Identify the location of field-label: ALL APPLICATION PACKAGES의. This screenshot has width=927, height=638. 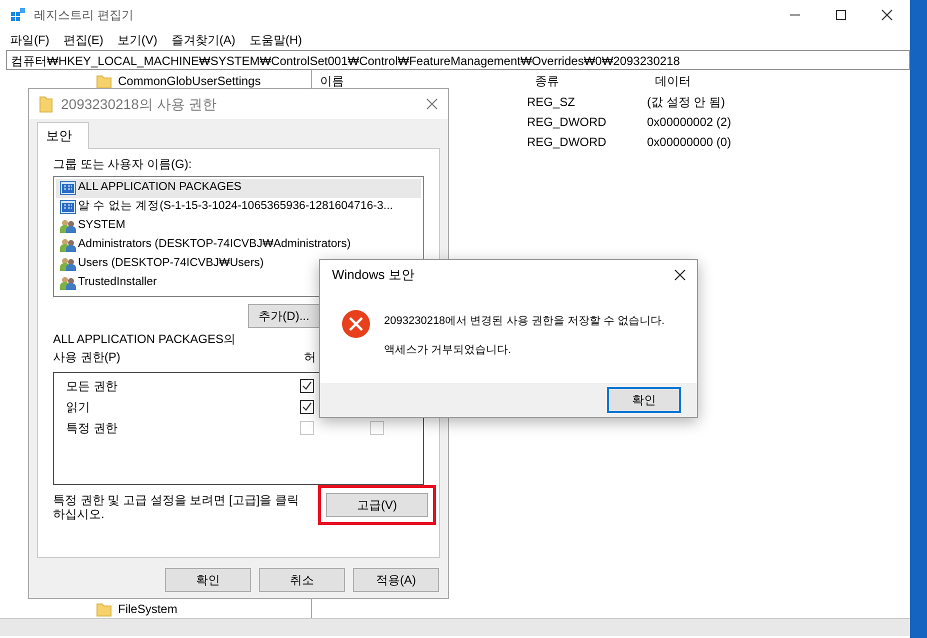
(144, 339).